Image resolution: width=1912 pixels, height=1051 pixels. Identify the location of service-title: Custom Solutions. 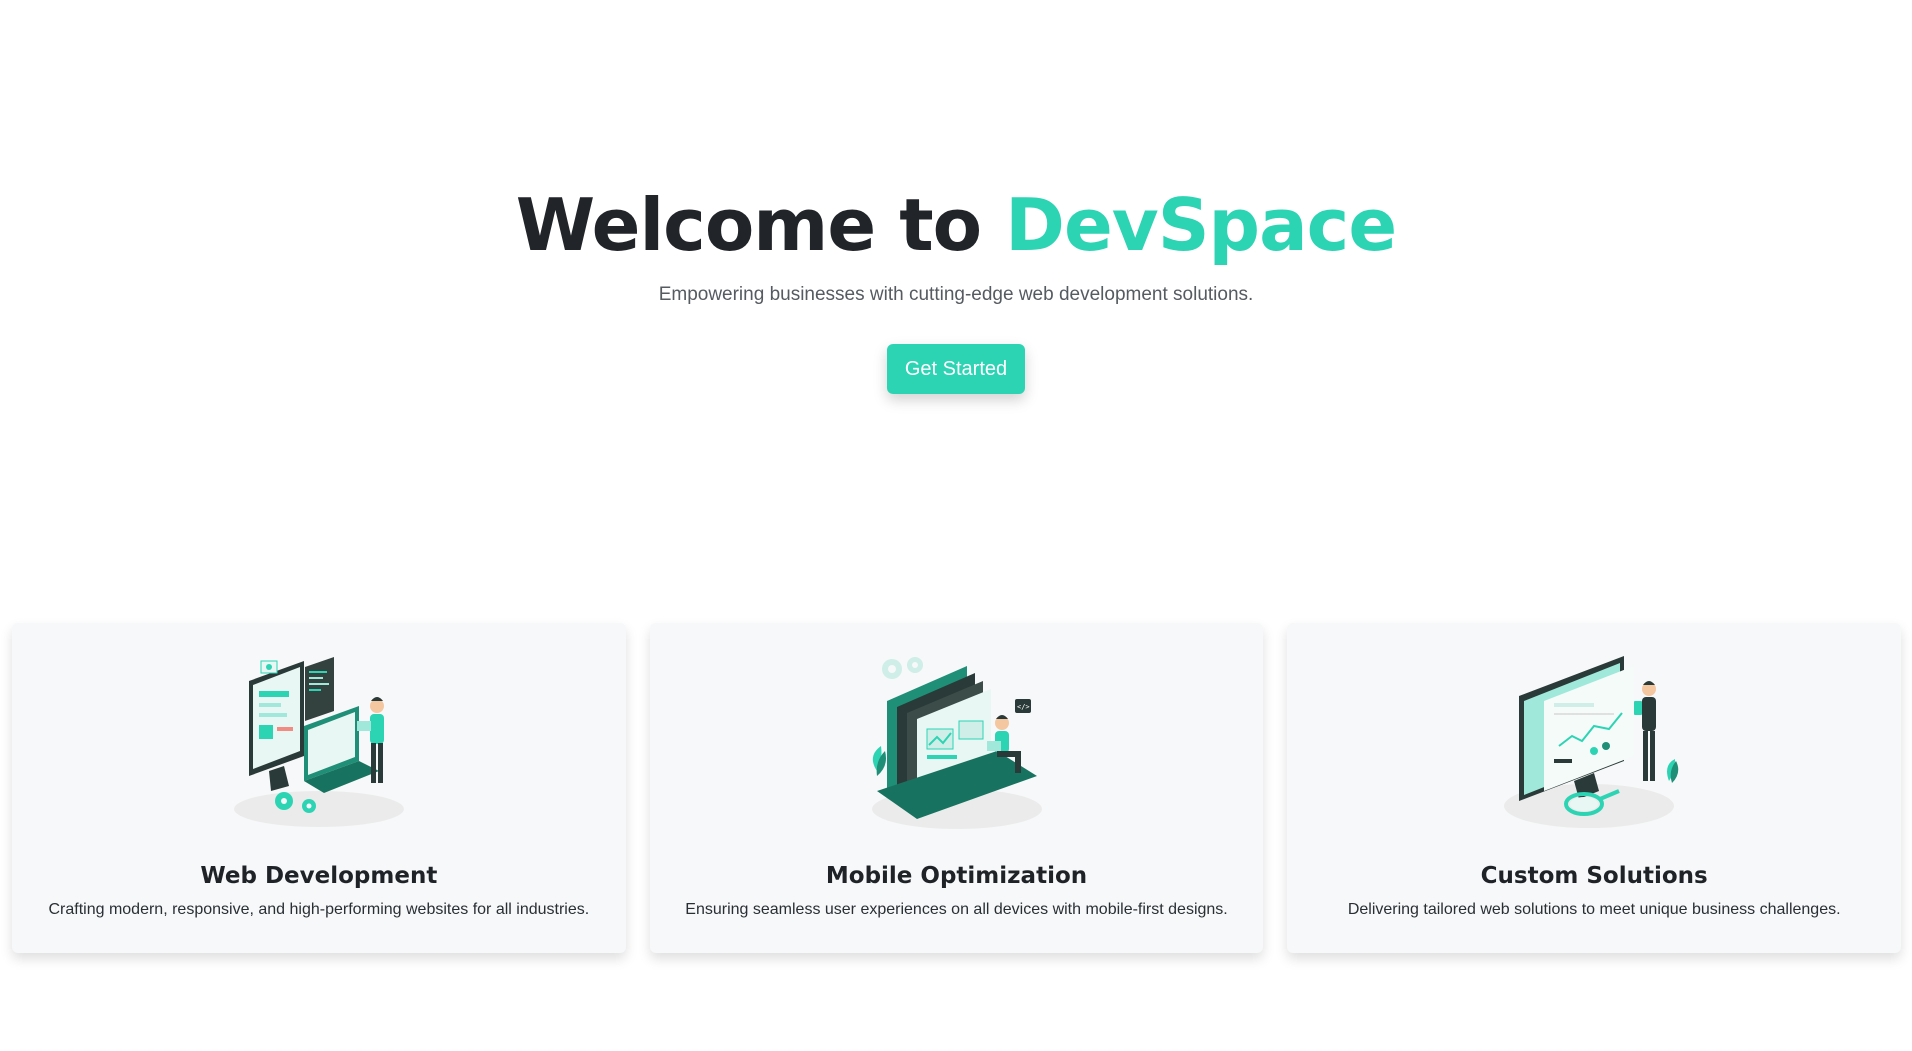
(1594, 876).